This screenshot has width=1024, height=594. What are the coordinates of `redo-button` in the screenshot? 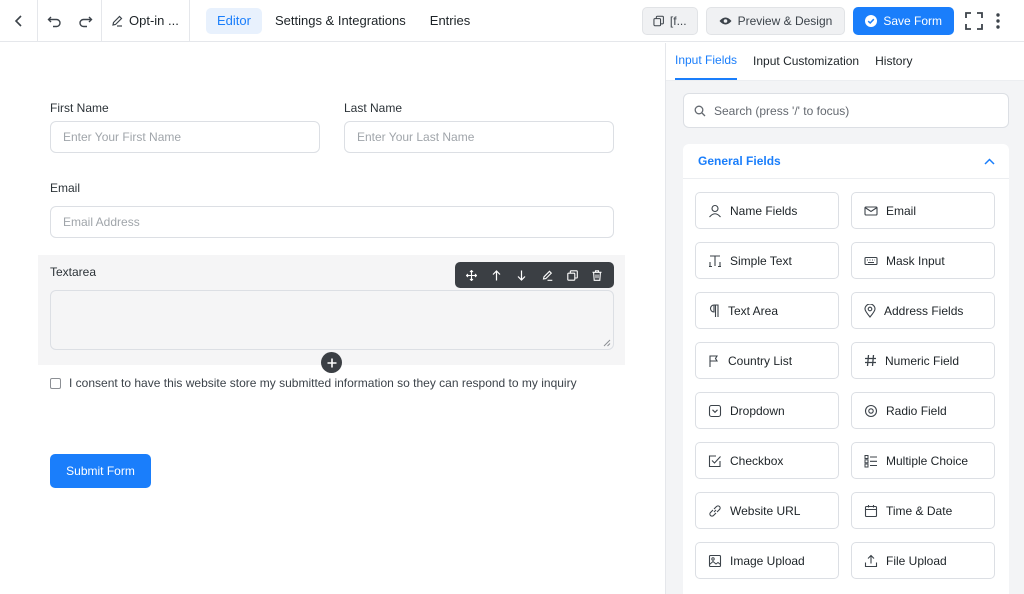 It's located at (86, 21).